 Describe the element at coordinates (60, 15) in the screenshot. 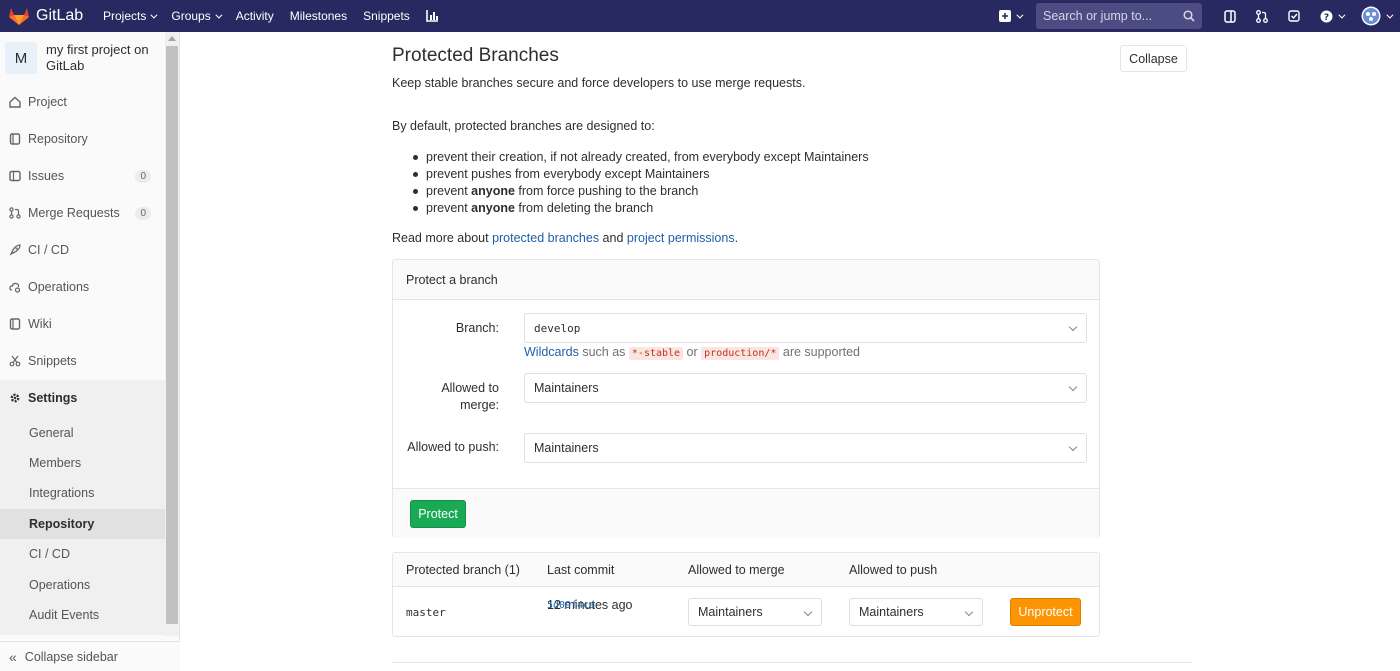

I see `brand-name: GitLab` at that location.